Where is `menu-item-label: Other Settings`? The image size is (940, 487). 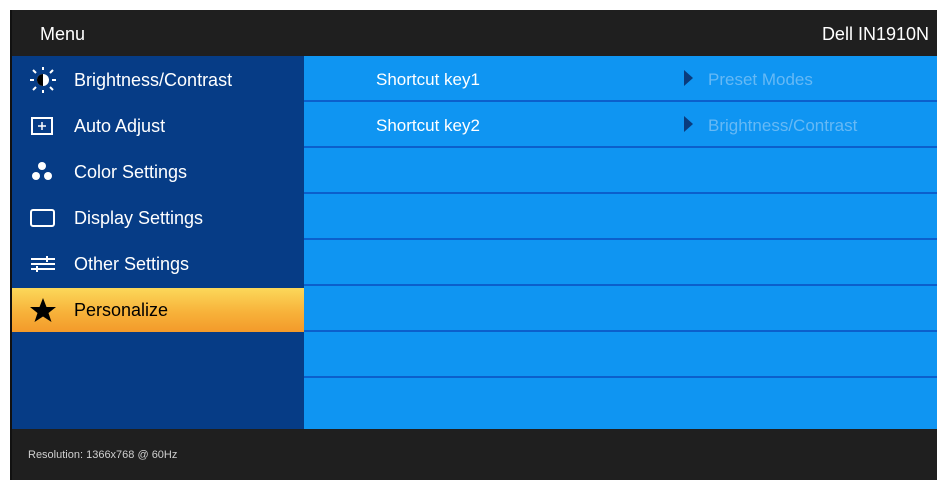 menu-item-label: Other Settings is located at coordinates (132, 264).